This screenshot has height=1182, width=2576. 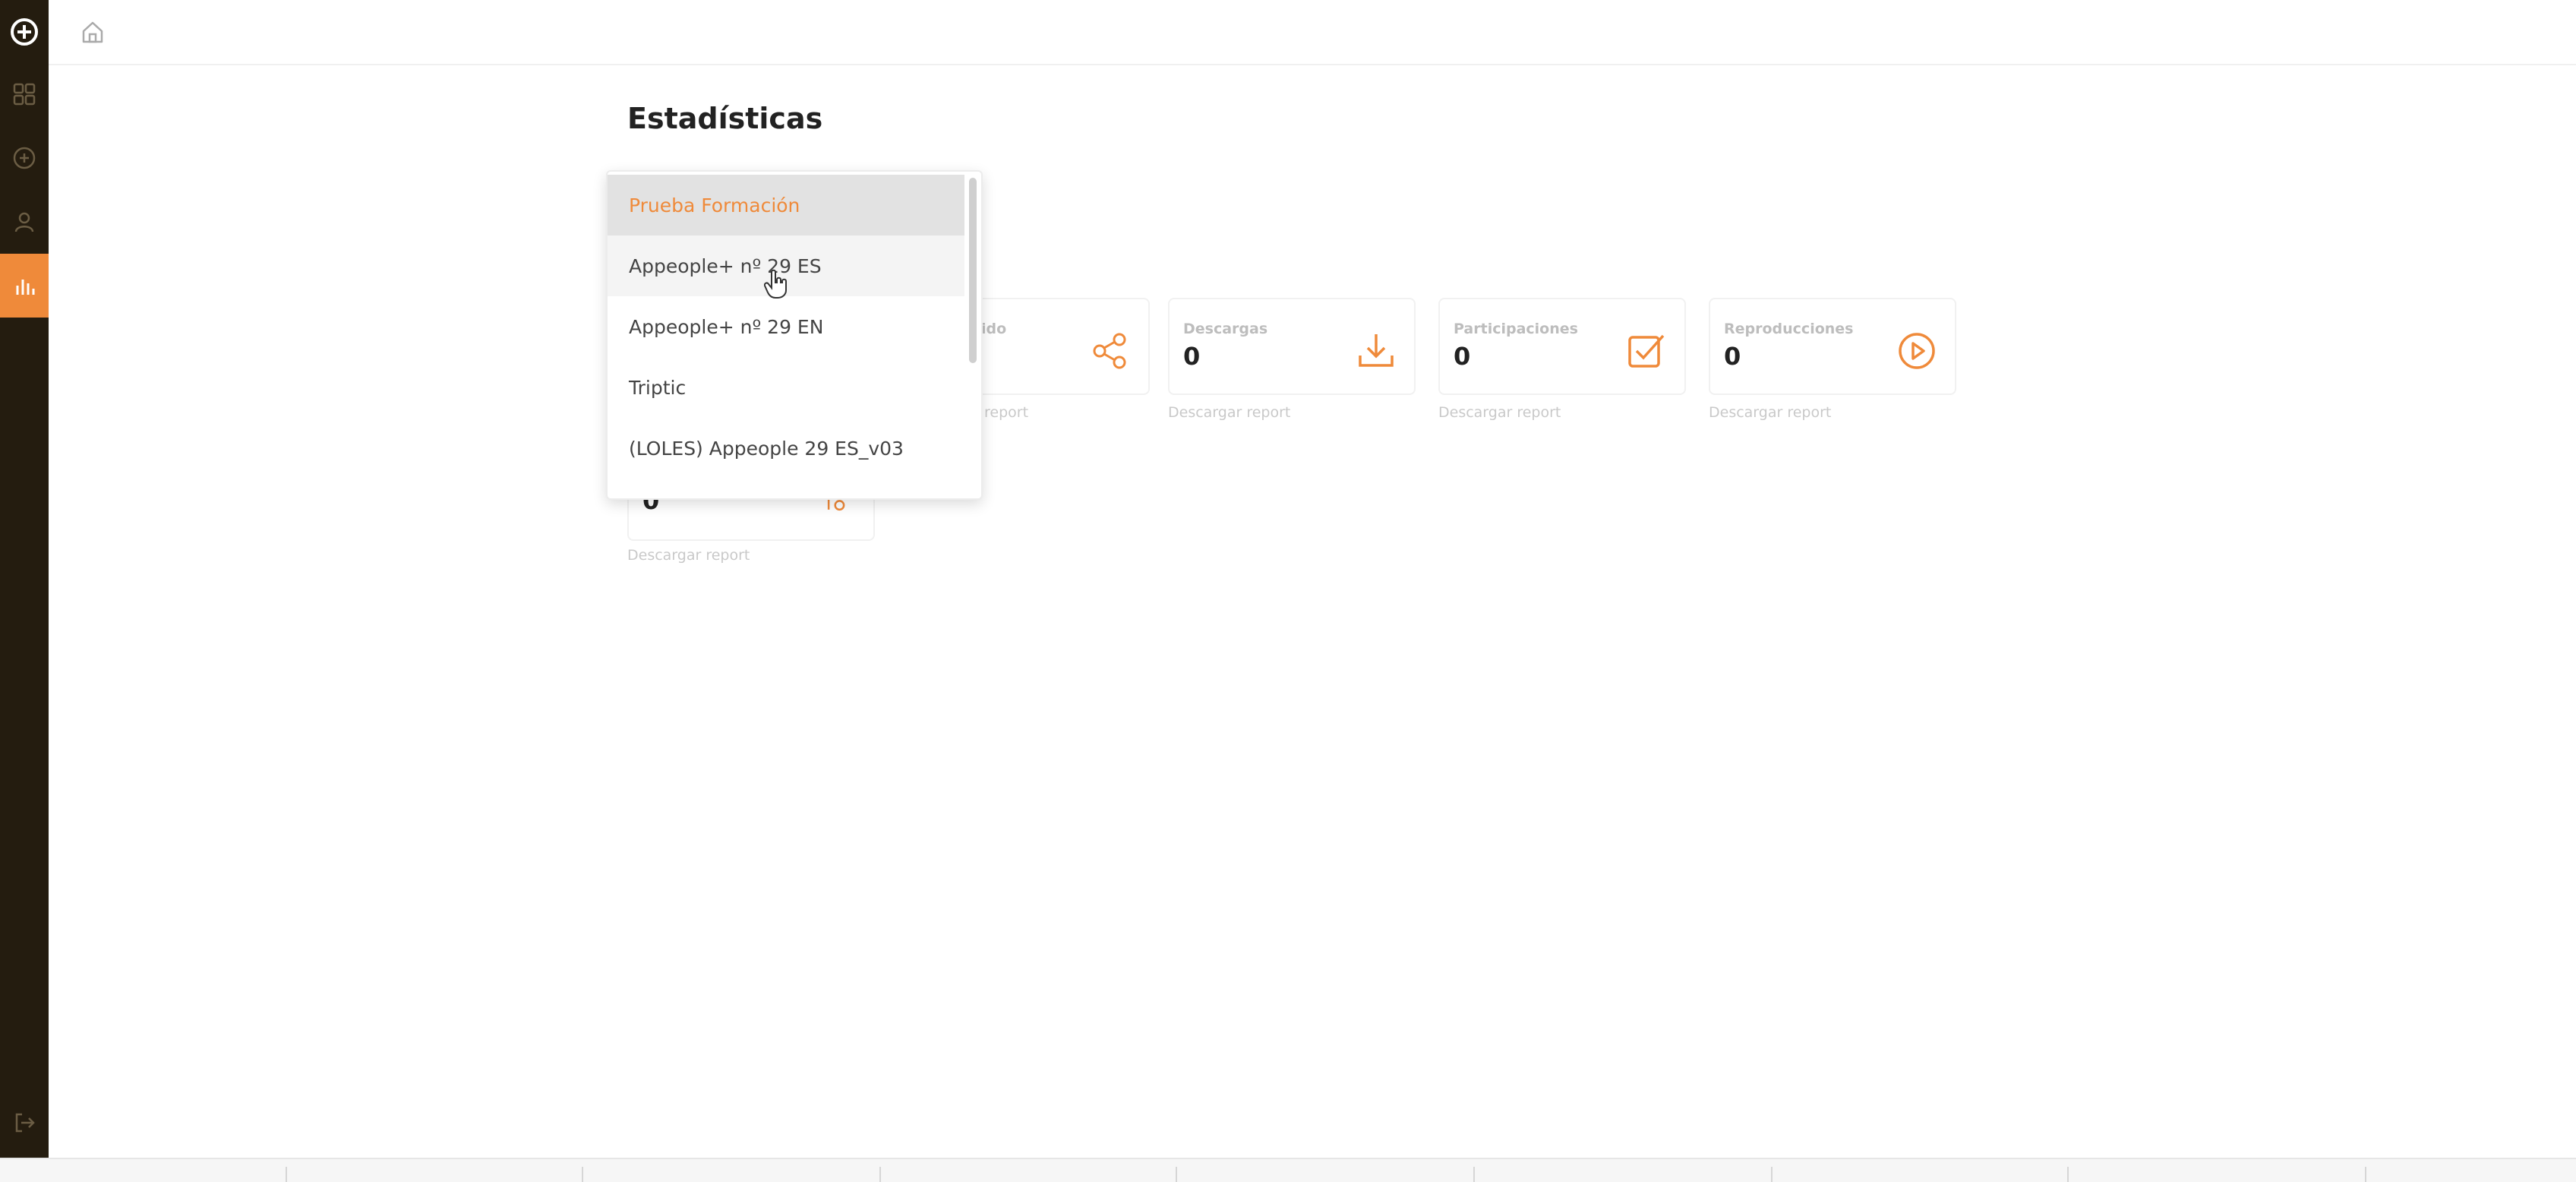 What do you see at coordinates (1288, 1170) in the screenshot?
I see `bottom-bar` at bounding box center [1288, 1170].